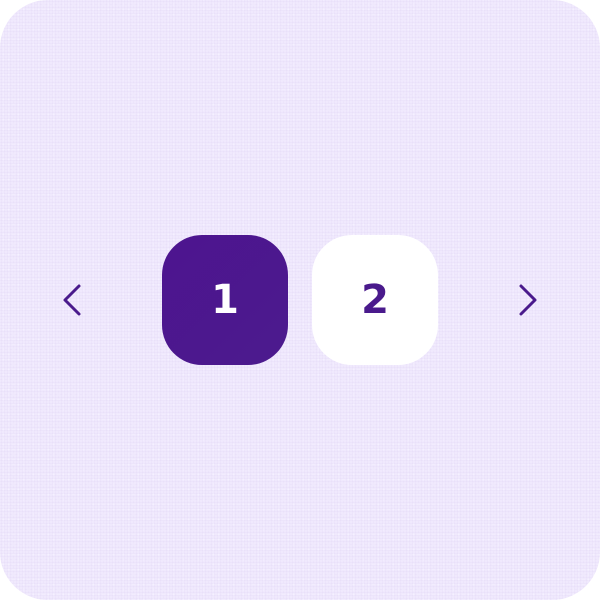 Image resolution: width=600 pixels, height=600 pixels. I want to click on chevron-right-icon, so click(528, 300).